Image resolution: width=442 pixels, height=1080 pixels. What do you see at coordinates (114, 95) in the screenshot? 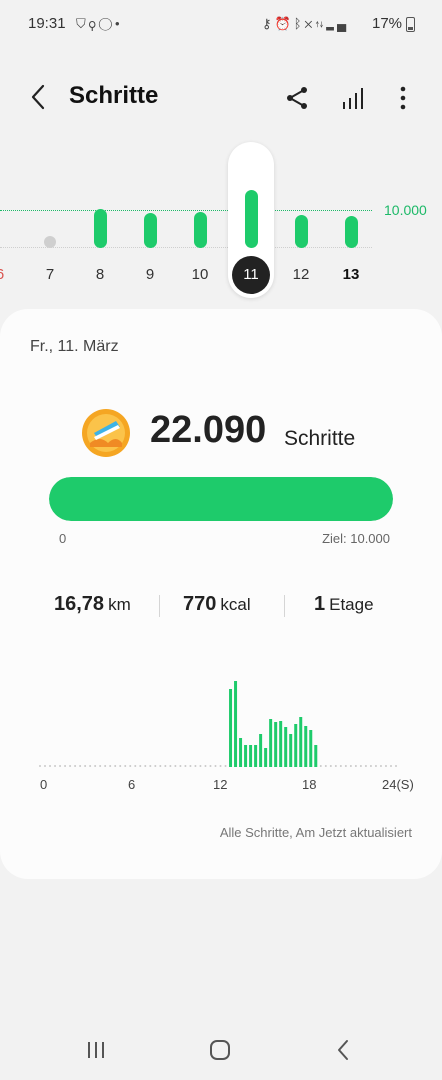
I see `page-title: Schritte` at bounding box center [114, 95].